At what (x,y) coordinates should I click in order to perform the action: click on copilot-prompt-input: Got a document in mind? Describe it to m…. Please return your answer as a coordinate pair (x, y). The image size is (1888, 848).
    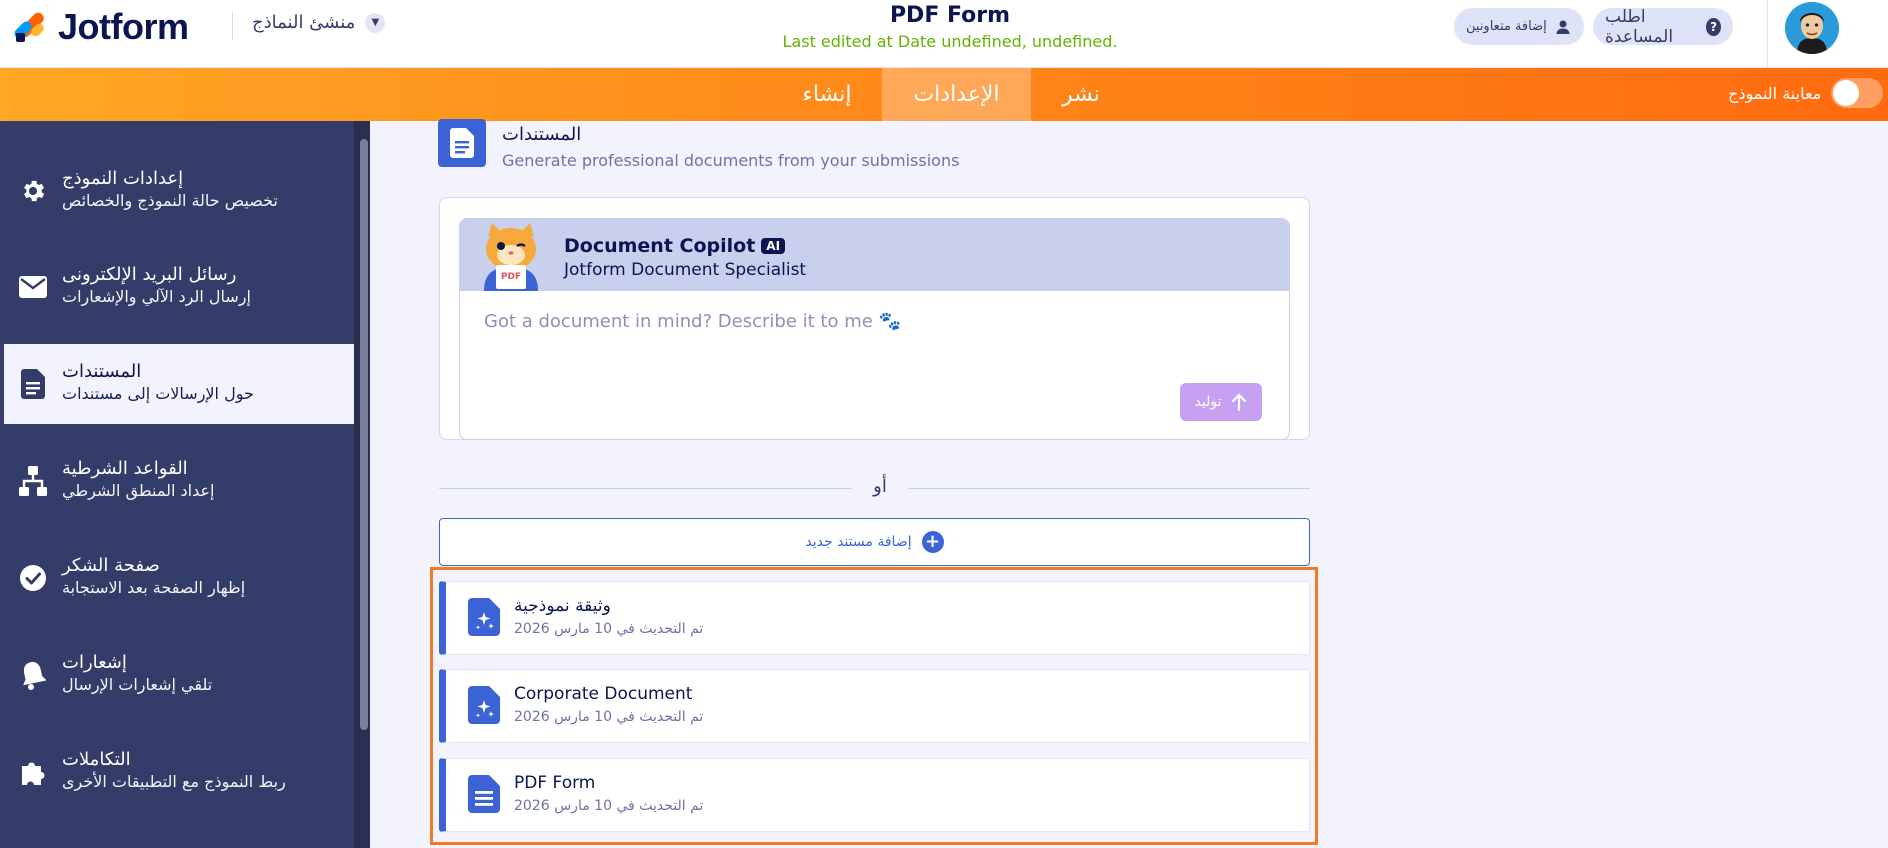
    Looking at the image, I should click on (692, 321).